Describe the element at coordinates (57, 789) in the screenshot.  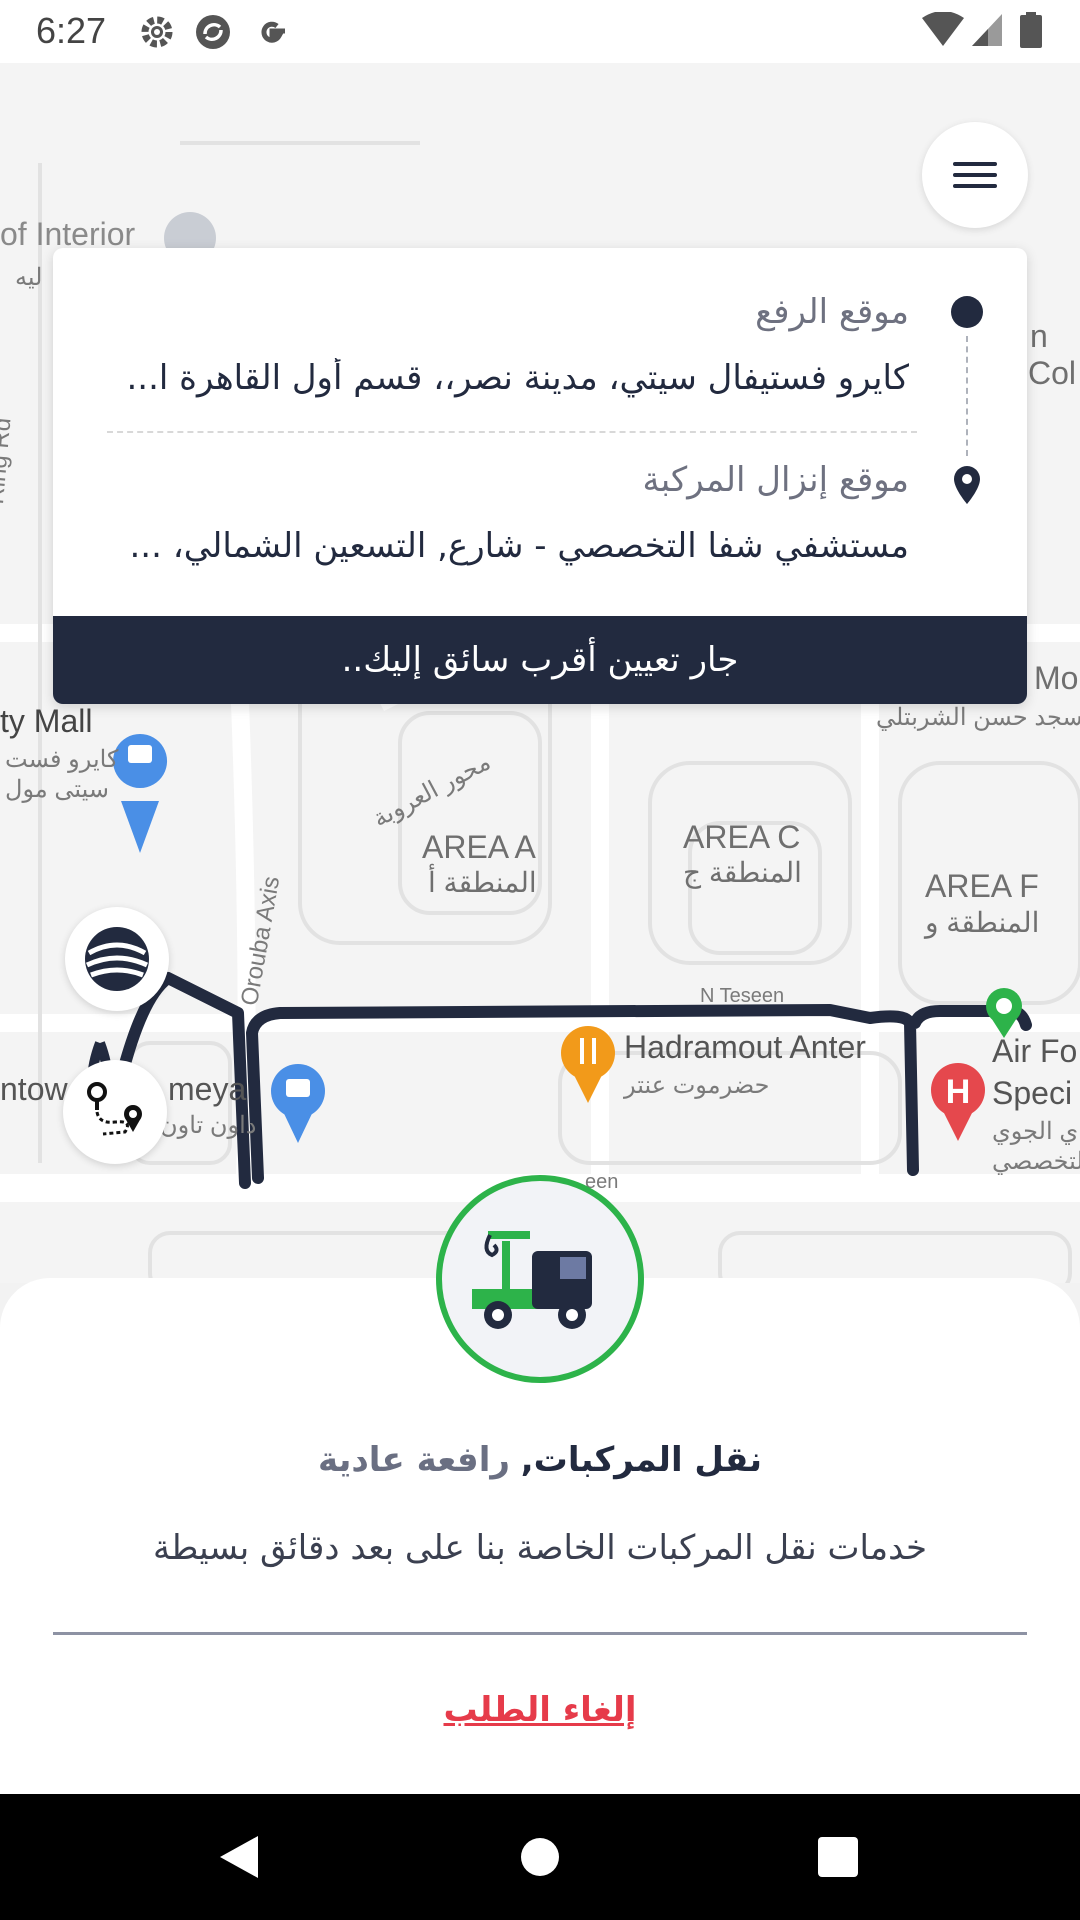
I see `map-label: سيتى مول` at that location.